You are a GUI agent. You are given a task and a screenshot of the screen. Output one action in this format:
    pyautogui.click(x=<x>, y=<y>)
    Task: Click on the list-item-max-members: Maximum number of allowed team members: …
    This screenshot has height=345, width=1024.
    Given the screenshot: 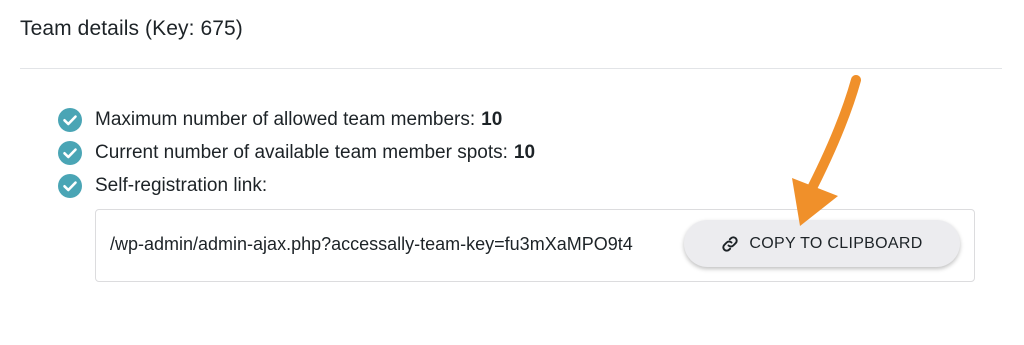 What is the action you would take?
    pyautogui.click(x=296, y=119)
    